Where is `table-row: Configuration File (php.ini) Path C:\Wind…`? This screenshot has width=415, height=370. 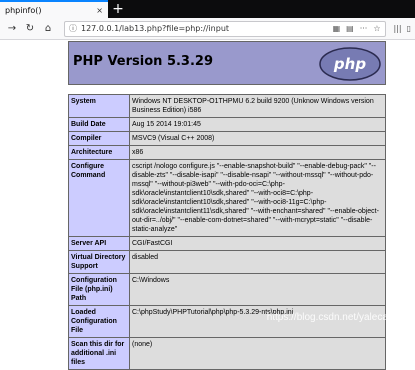 table-row: Configuration File (php.ini) Path C:\Wind… is located at coordinates (227, 289).